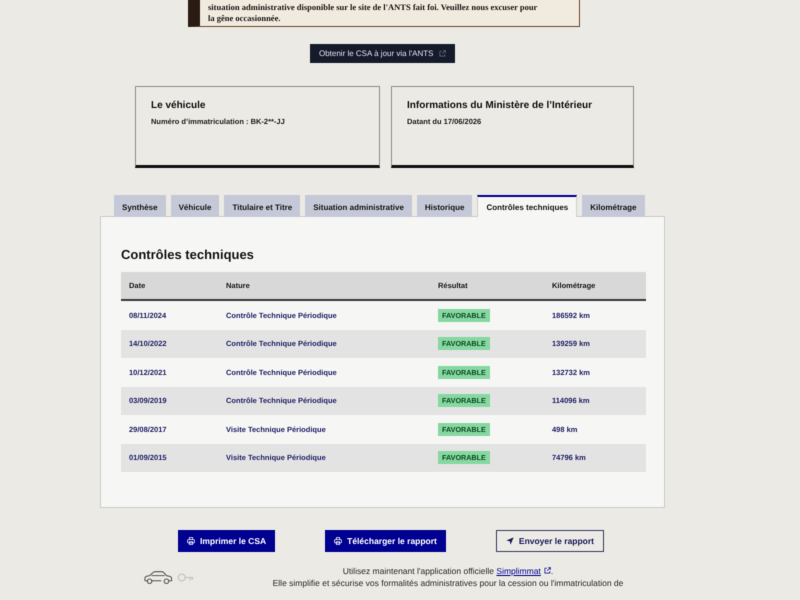 Image resolution: width=800 pixels, height=600 pixels. I want to click on card-title: Informations du Ministère de l’Intérieur, so click(500, 105).